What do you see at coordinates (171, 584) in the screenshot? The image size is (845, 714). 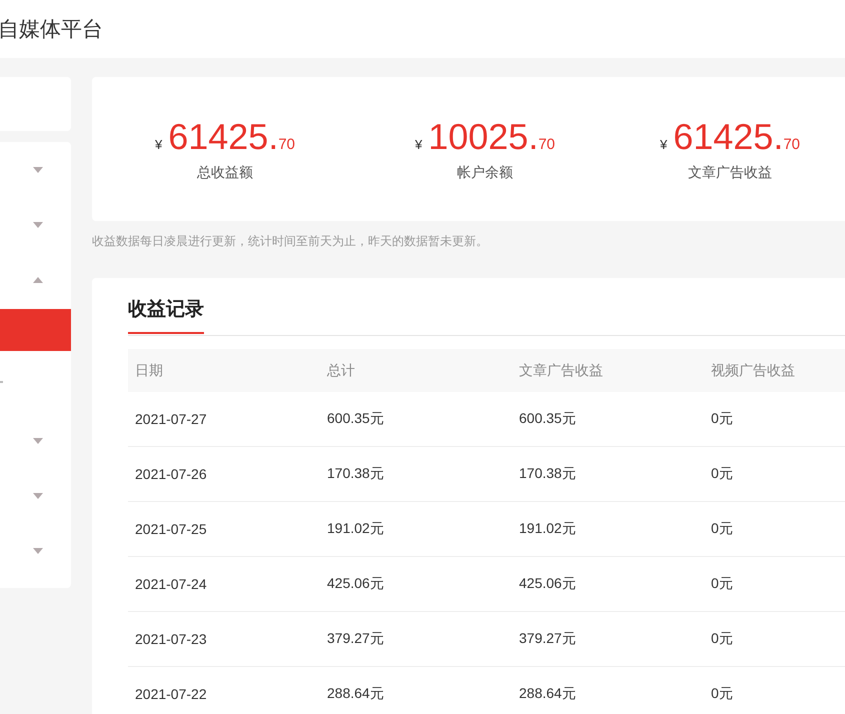 I see `table-cell-text: 2021-07-24` at bounding box center [171, 584].